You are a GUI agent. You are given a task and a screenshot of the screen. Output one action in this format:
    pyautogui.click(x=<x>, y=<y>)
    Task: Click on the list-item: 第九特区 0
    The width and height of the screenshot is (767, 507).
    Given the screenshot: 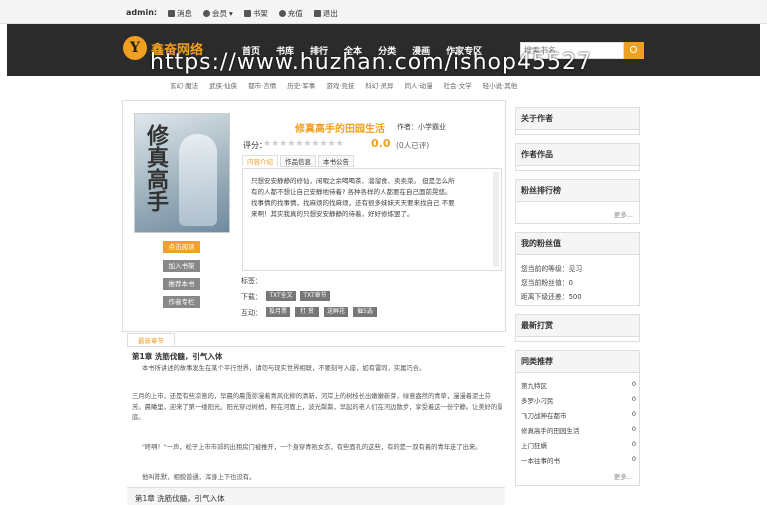 What is the action you would take?
    pyautogui.click(x=578, y=385)
    